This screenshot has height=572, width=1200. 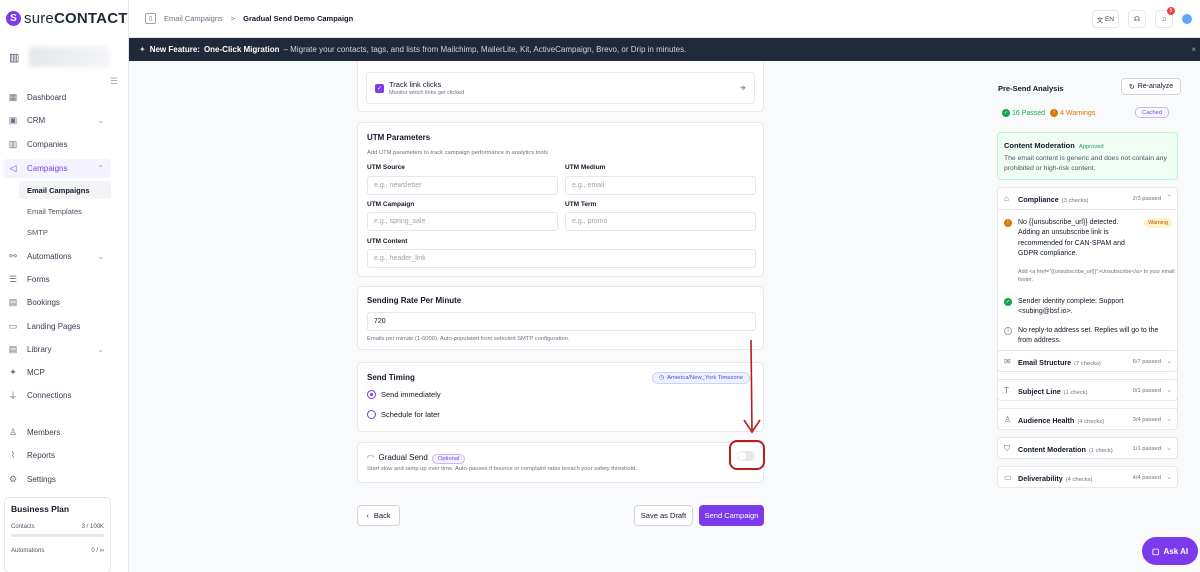 I want to click on building-icon: ▥, so click(x=13, y=144).